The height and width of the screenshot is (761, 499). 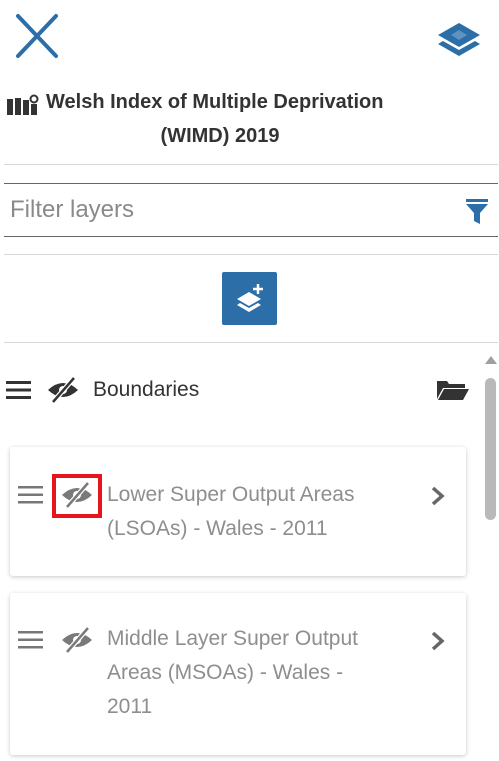 What do you see at coordinates (229, 210) in the screenshot?
I see `filter-layers-input` at bounding box center [229, 210].